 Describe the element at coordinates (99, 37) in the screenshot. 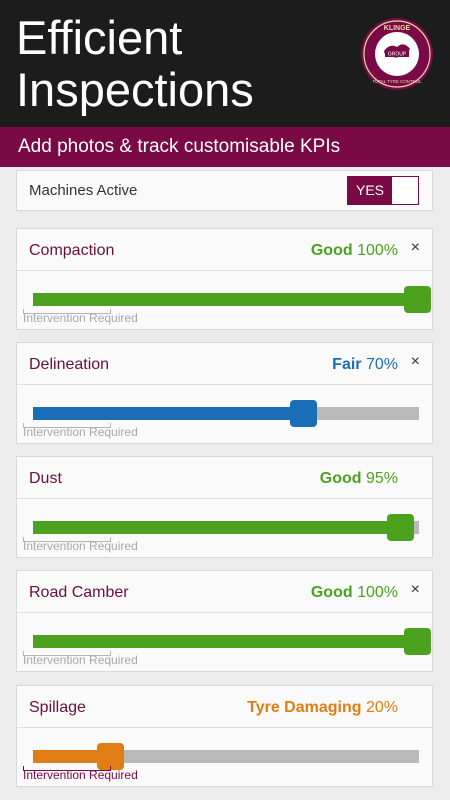

I see `page-title-line-1: Efficient` at that location.